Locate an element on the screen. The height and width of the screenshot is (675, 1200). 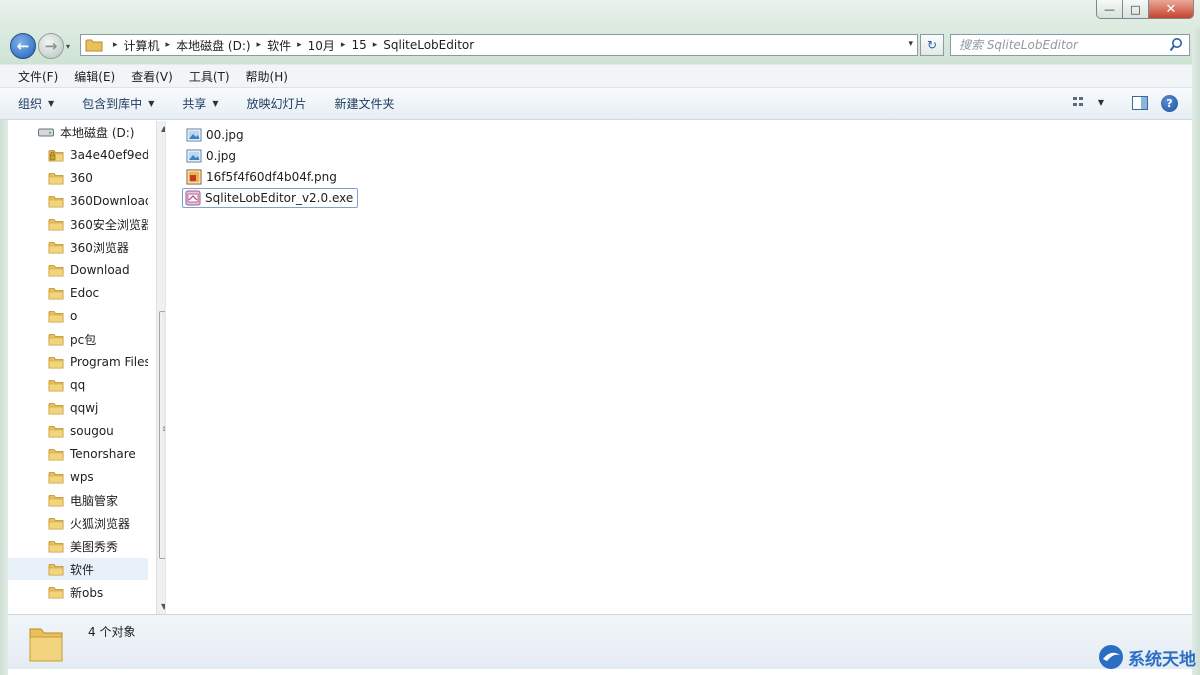
nav-item-folder: Program Files is located at coordinates (78, 362).